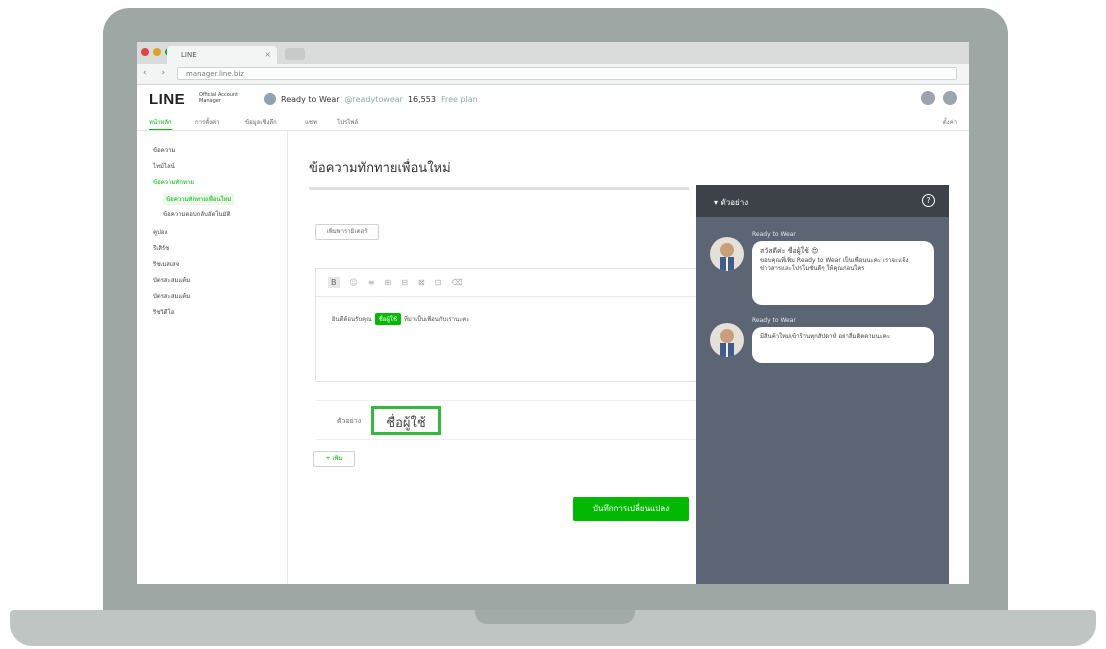 The image size is (1106, 649). What do you see at coordinates (311, 122) in the screenshot?
I see `tab-chat: แชท` at bounding box center [311, 122].